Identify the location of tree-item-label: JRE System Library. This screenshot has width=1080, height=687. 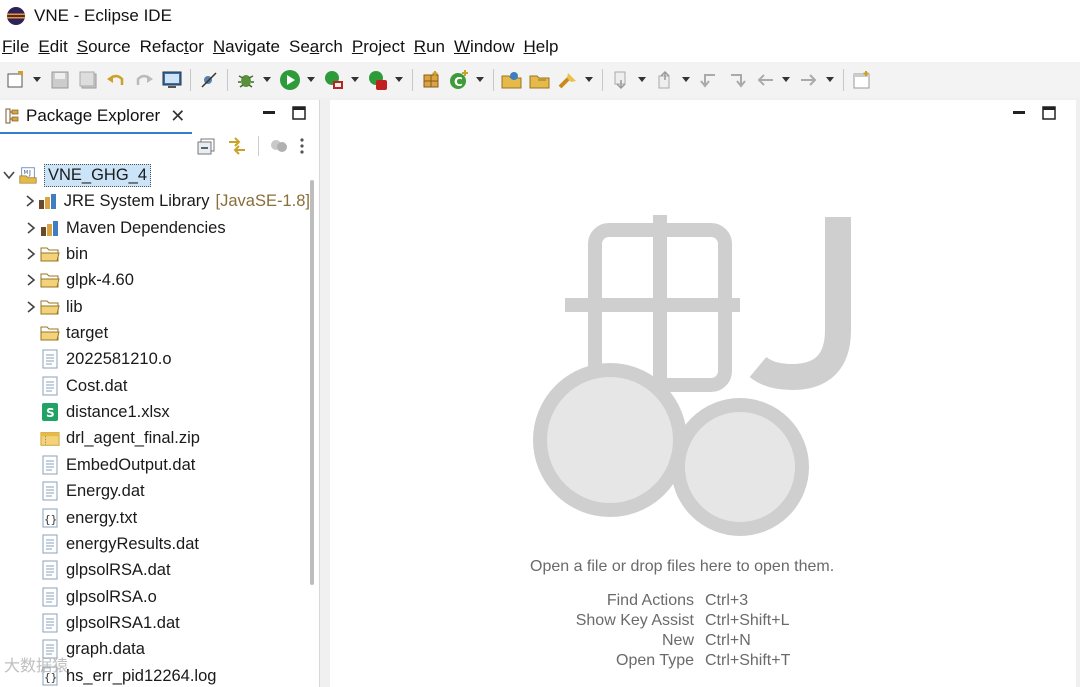
(136, 200).